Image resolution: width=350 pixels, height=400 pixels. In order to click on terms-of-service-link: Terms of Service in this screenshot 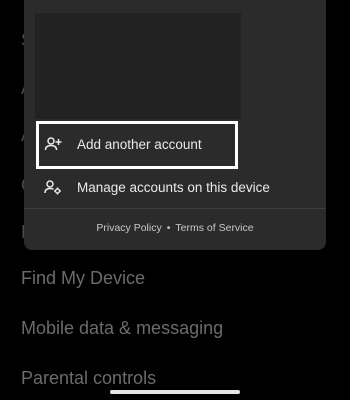, I will do `click(214, 228)`.